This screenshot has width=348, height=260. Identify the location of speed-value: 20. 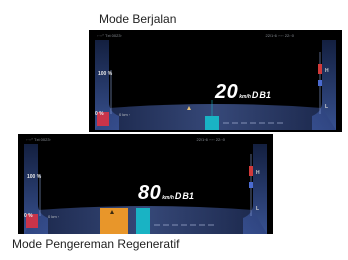
(227, 92).